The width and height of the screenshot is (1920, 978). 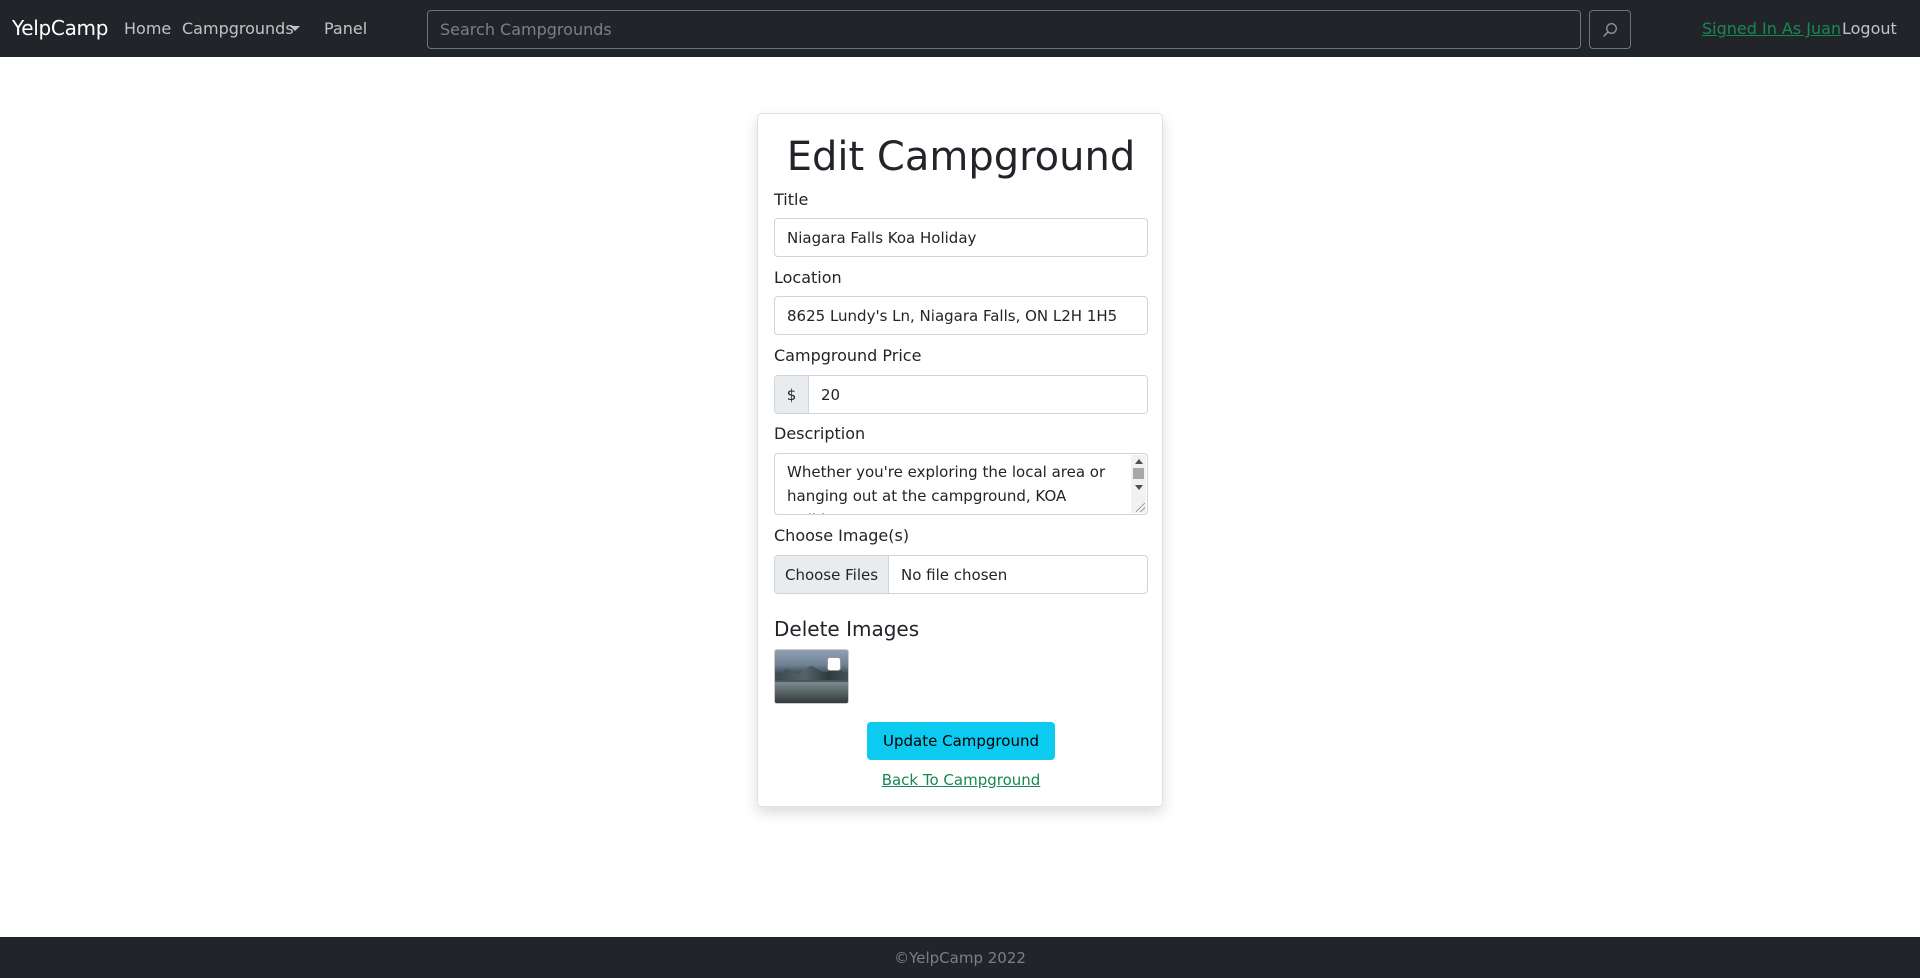 I want to click on nav-campgrounds-dropdown: Campgrounds, so click(x=238, y=28).